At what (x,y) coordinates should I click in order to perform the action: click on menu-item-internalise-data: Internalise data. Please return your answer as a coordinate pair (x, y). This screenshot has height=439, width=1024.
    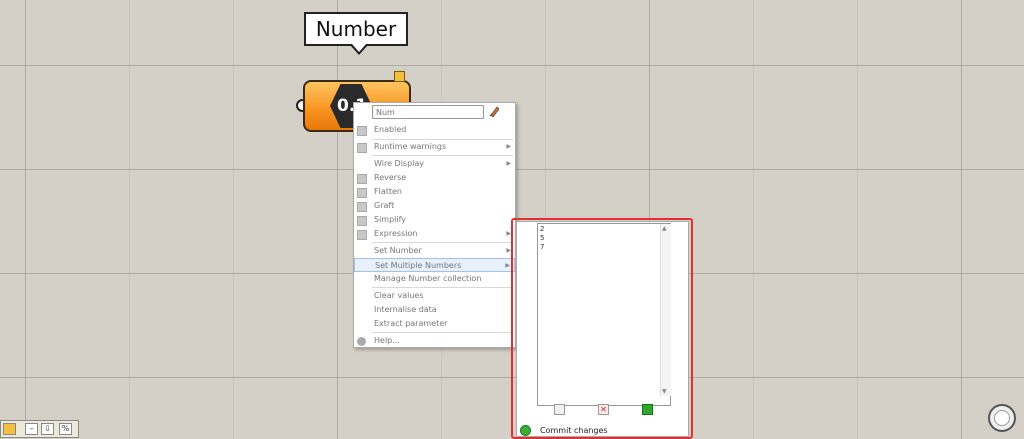
    Looking at the image, I should click on (434, 310).